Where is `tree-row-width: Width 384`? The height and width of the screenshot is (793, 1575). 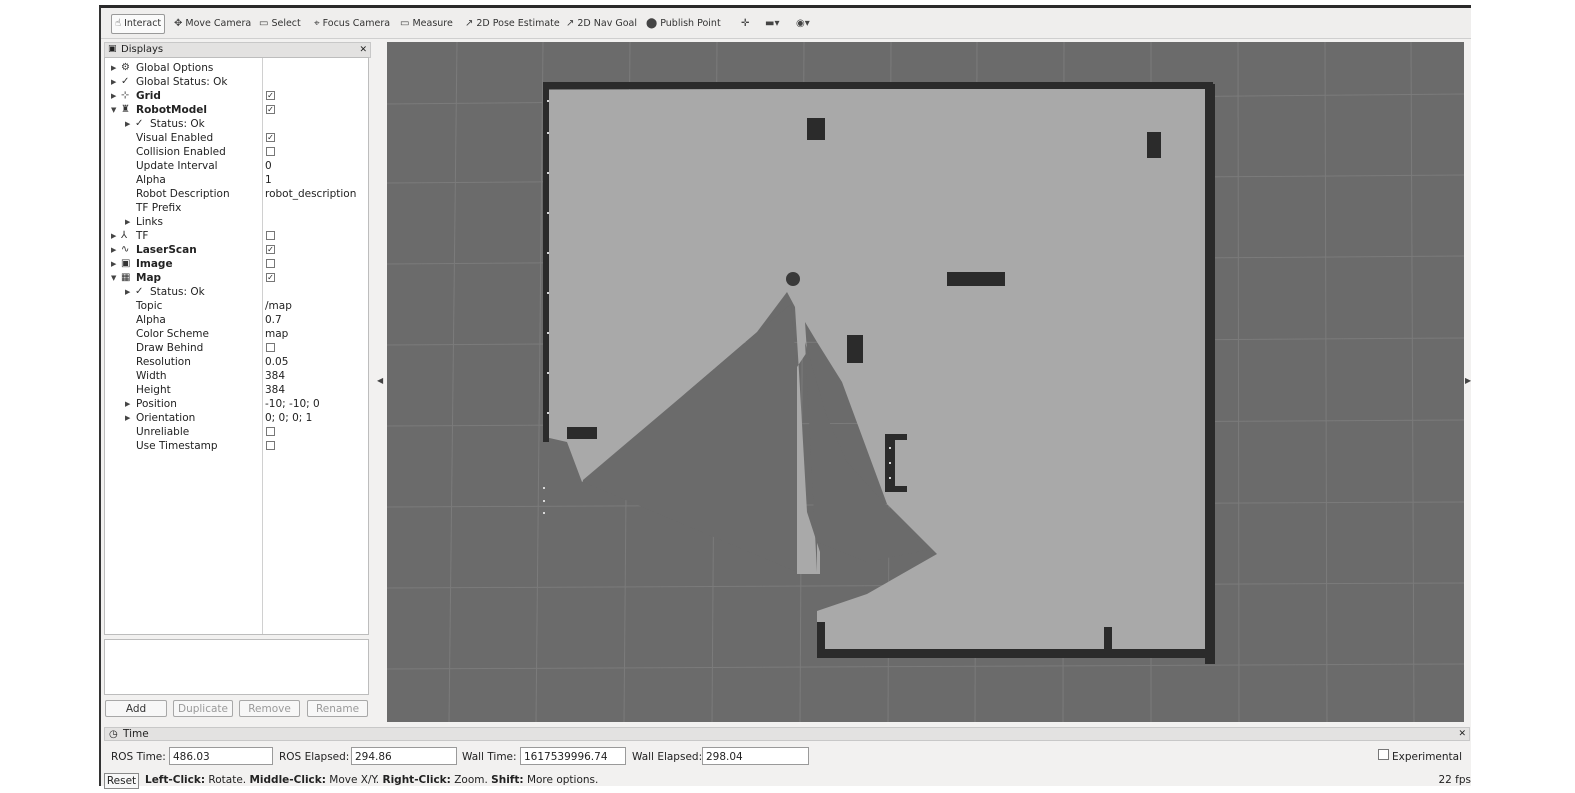
tree-row-width: Width 384 is located at coordinates (211, 376).